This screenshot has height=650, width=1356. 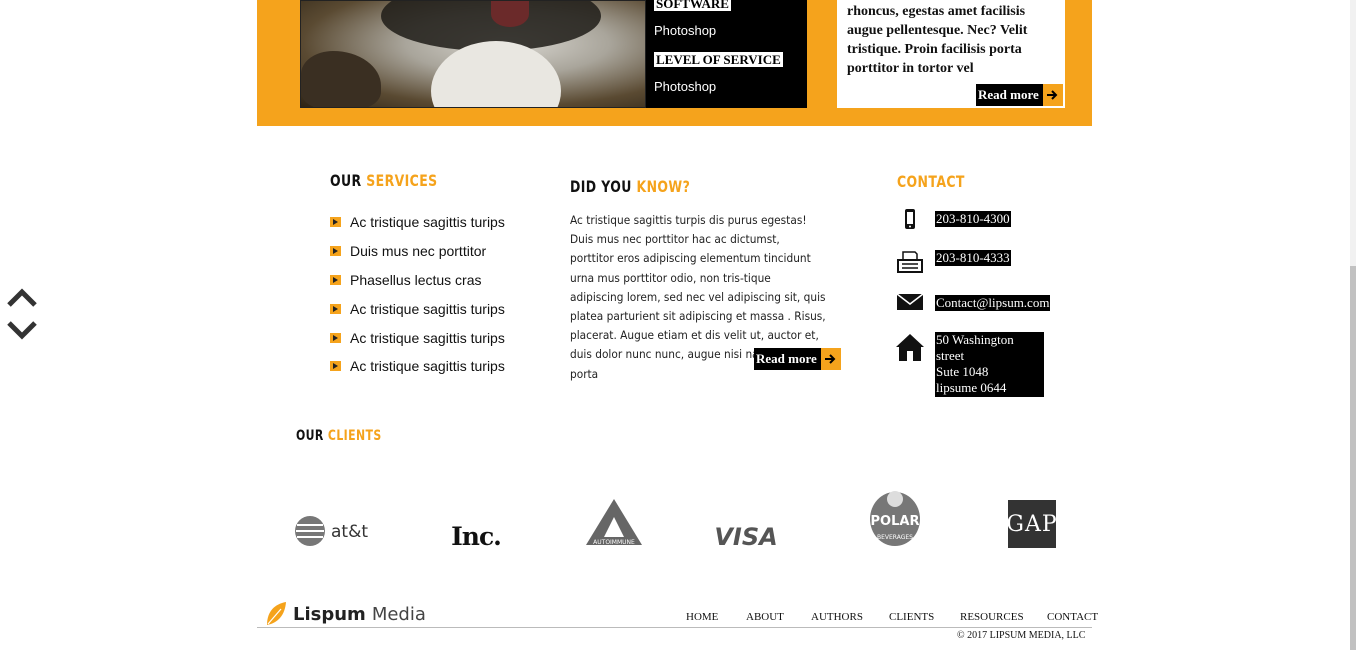 I want to click on footer-nav-home: HOME, so click(x=702, y=617).